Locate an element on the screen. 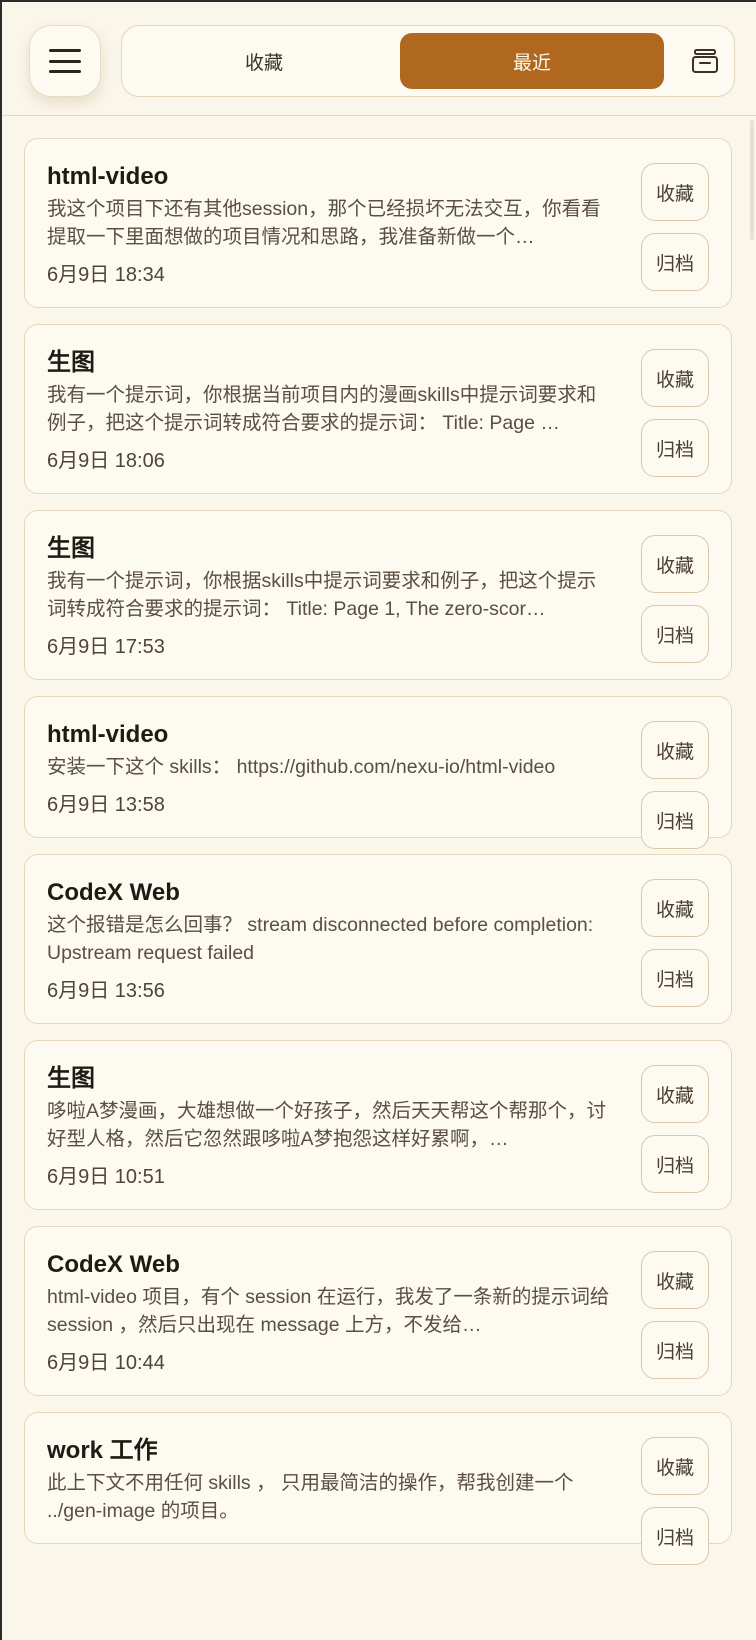  session-time: 6月9日 18:06 is located at coordinates (106, 461).